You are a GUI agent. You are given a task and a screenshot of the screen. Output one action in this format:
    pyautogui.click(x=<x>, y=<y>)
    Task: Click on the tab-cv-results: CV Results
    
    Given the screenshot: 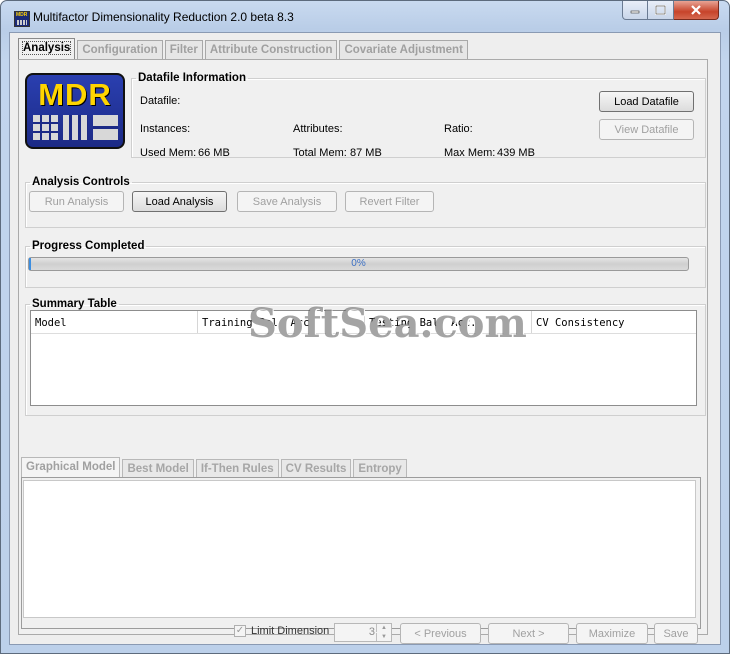 What is the action you would take?
    pyautogui.click(x=316, y=468)
    